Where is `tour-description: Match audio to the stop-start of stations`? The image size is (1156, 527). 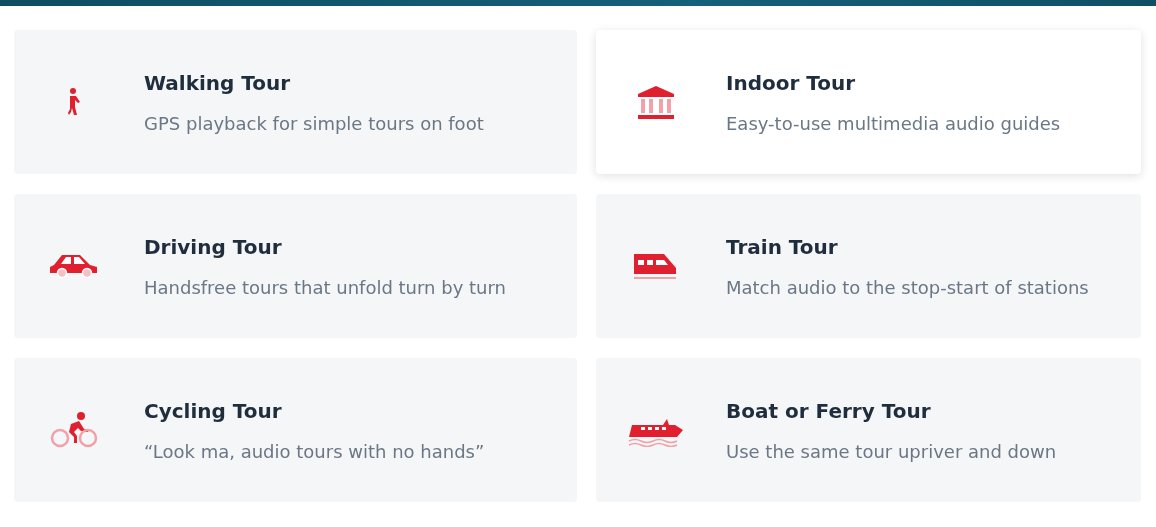 tour-description: Match audio to the stop-start of stations is located at coordinates (907, 287).